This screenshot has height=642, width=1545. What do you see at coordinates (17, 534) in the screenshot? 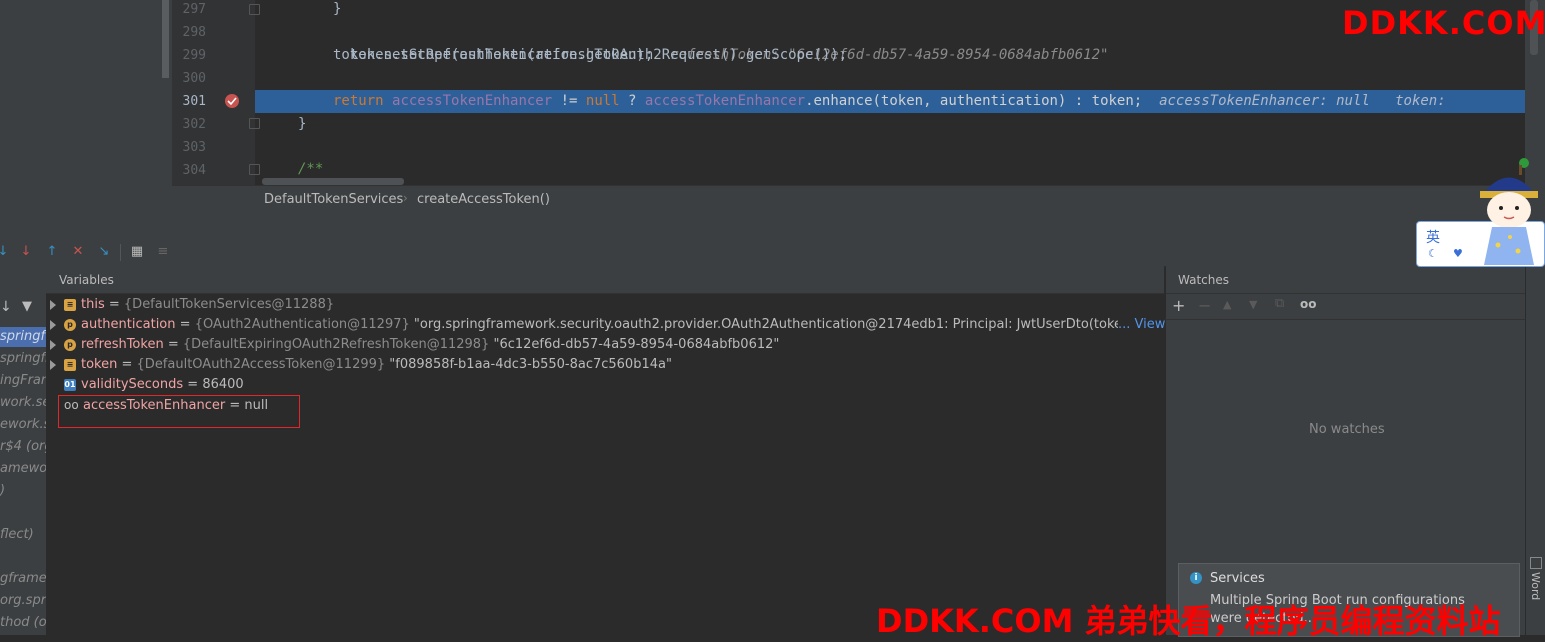
I see `frame-item: flect)` at bounding box center [17, 534].